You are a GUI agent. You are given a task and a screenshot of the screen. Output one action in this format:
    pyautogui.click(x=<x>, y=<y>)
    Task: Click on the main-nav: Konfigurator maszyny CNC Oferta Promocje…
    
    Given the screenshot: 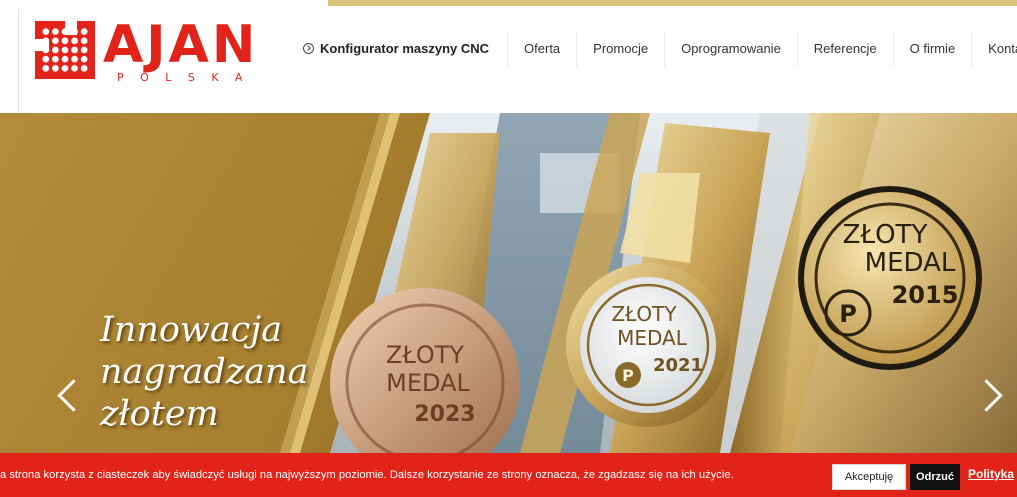 What is the action you would take?
    pyautogui.click(x=653, y=49)
    